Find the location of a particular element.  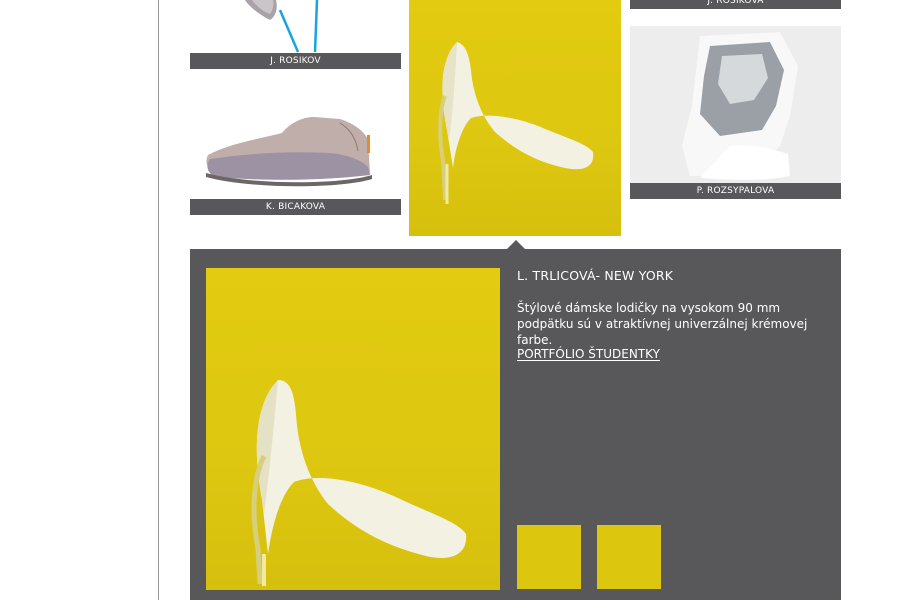

gallery-tile-bicakova: K. BICAKOVA is located at coordinates (295, 155).